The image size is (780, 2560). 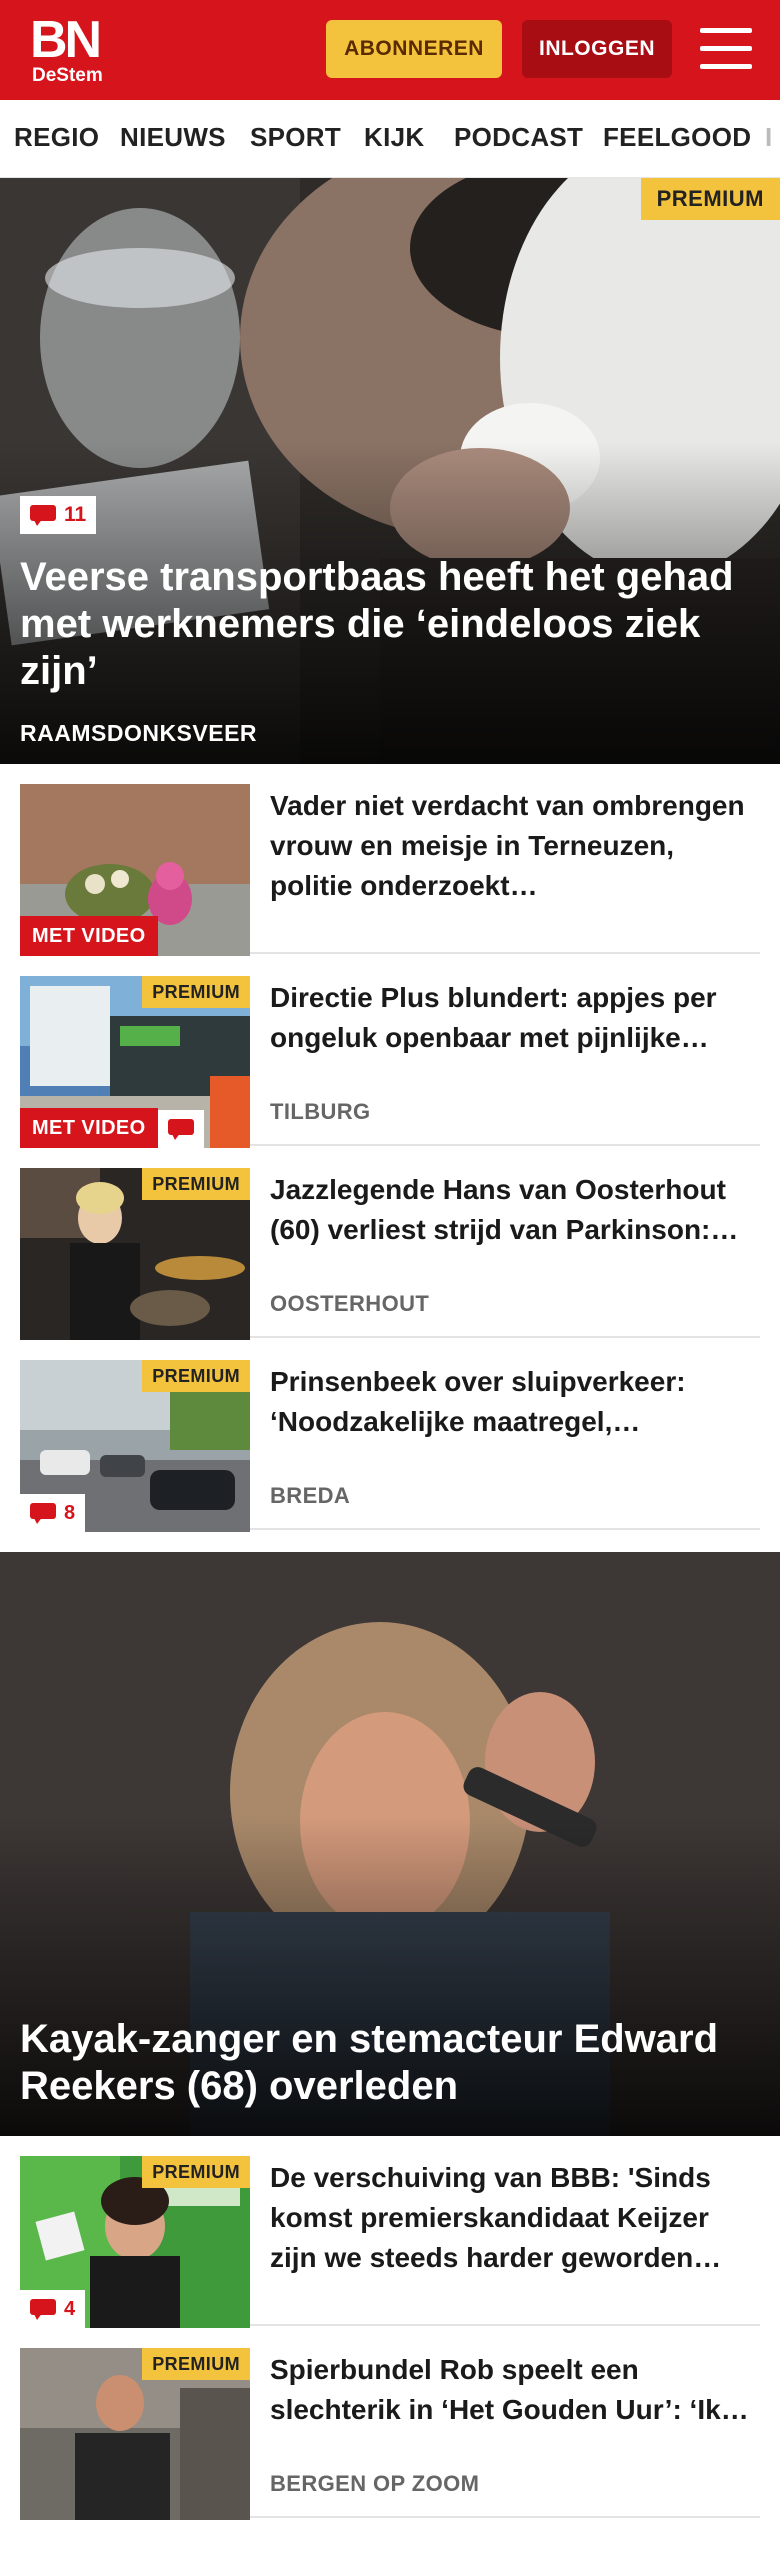 I want to click on nav-item-podcast: PODCAST, so click(x=518, y=137).